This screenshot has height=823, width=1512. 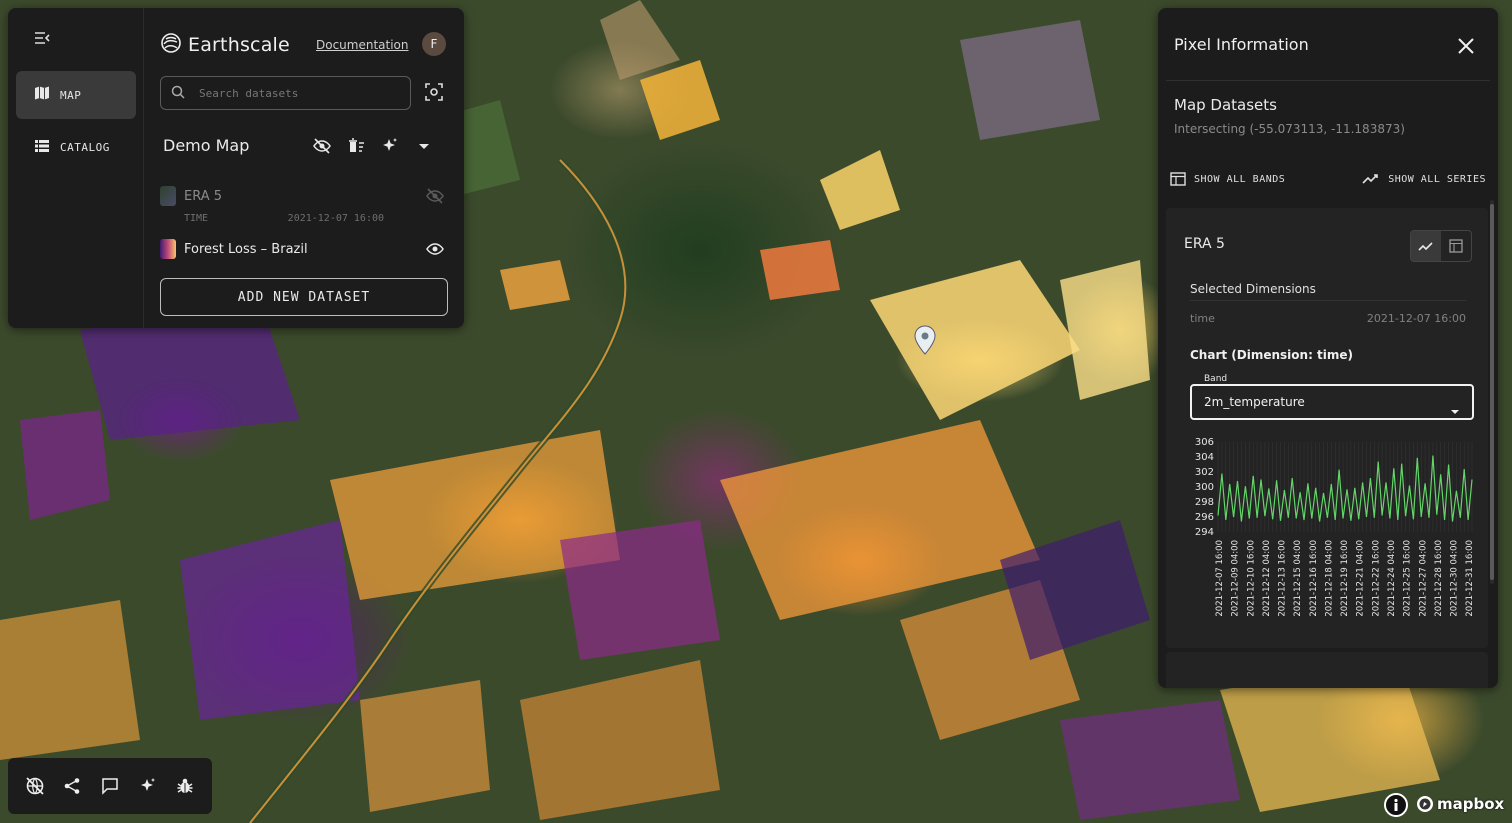 What do you see at coordinates (1332, 402) in the screenshot?
I see `band-select: 2m_temperature` at bounding box center [1332, 402].